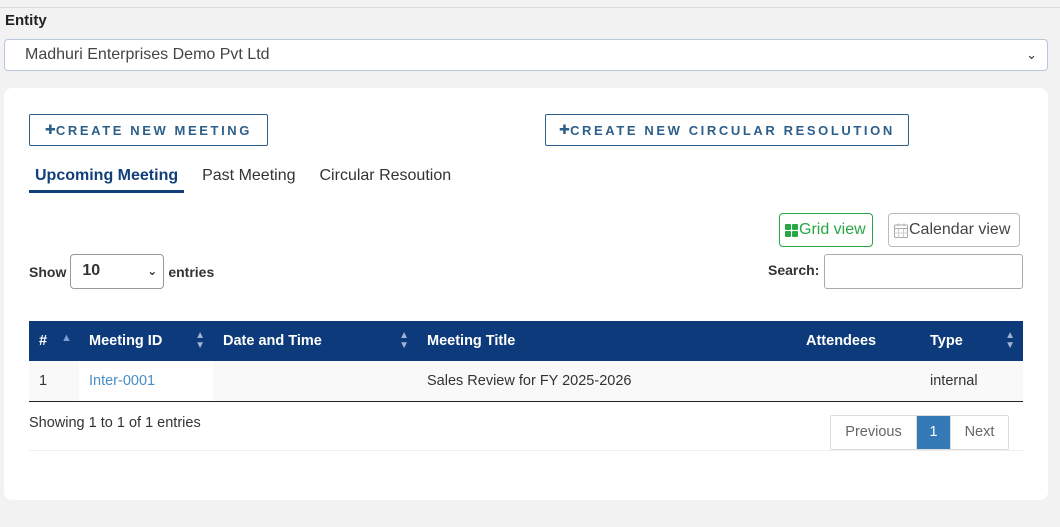 Image resolution: width=1060 pixels, height=527 pixels. I want to click on column-header-meeting-title: Meeting Title, so click(606, 341).